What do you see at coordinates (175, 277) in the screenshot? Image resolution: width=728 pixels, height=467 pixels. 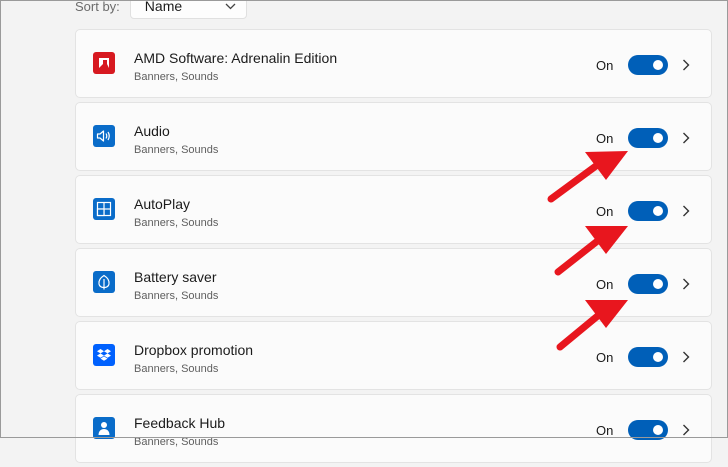 I see `app-name: Battery saver` at bounding box center [175, 277].